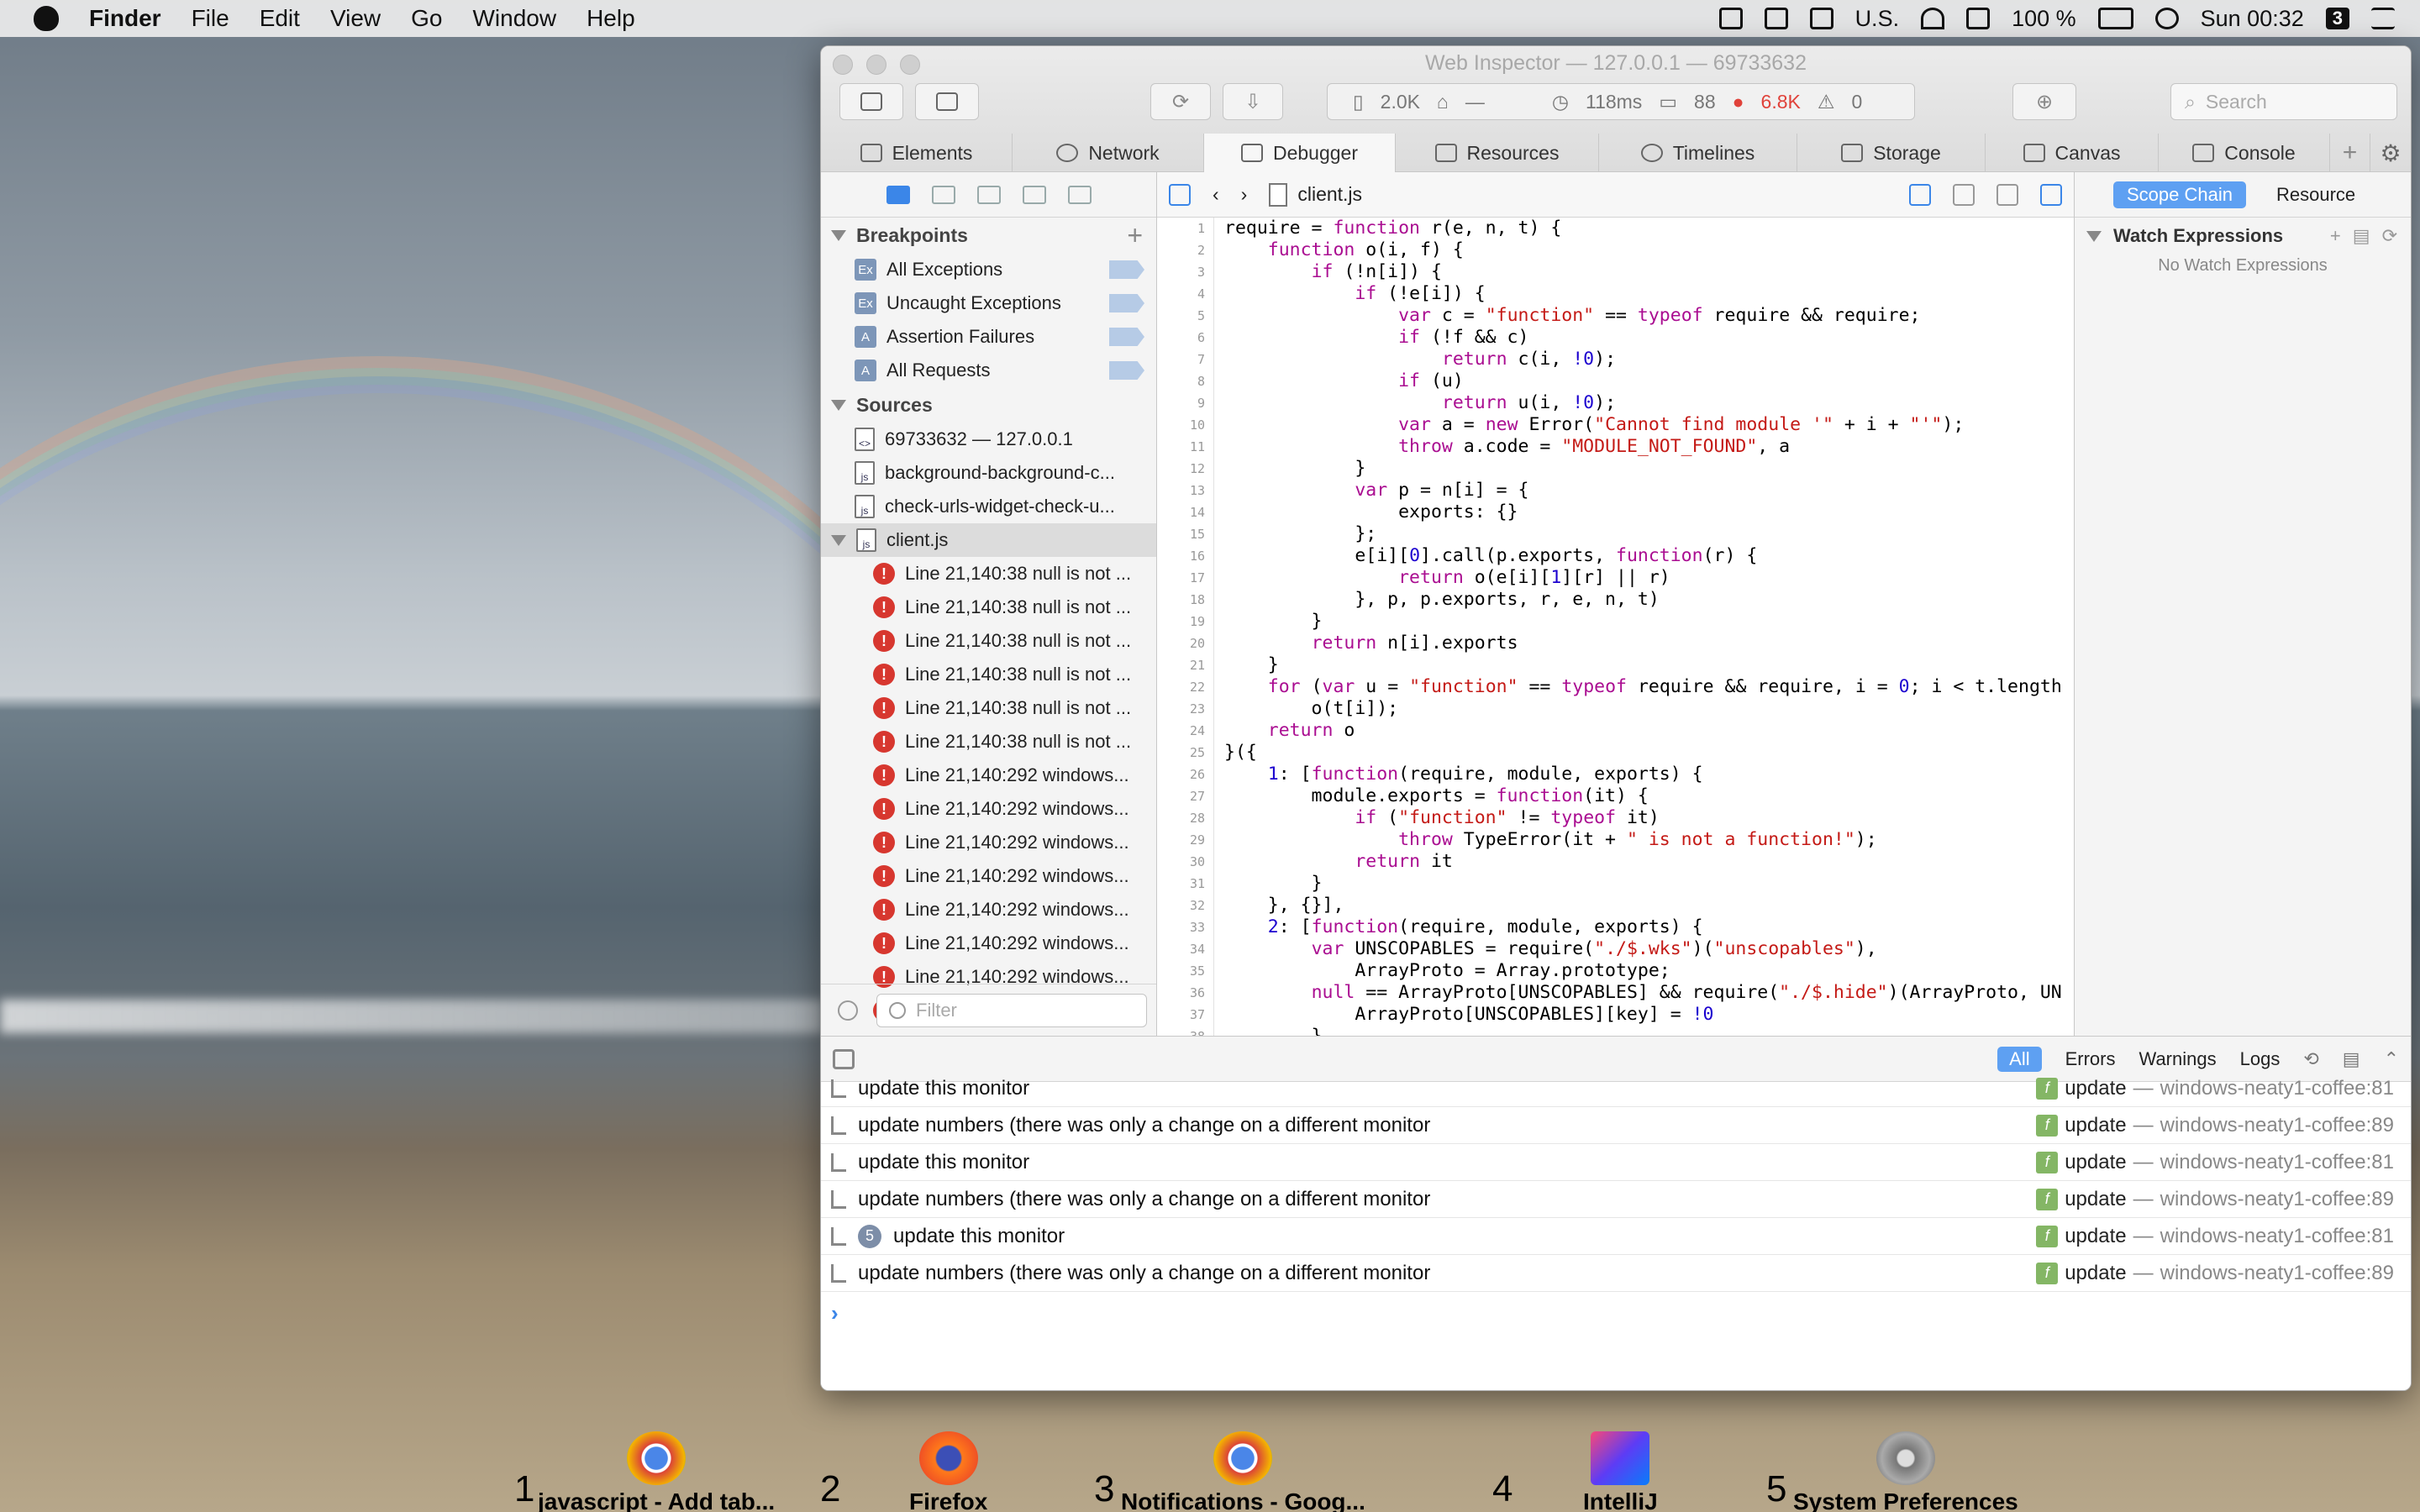 The width and height of the screenshot is (2420, 1512). Describe the element at coordinates (1185, 818) in the screenshot. I see `line-number: 28` at that location.